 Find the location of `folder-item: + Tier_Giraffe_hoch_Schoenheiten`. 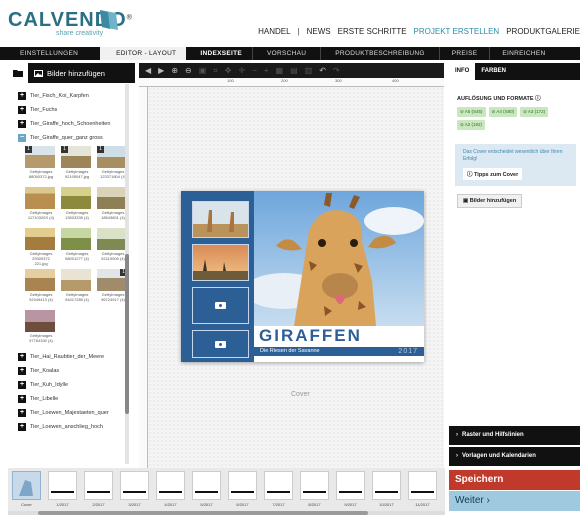

folder-item: + Tier_Giraffe_hoch_Schoenheiten is located at coordinates (76, 123).